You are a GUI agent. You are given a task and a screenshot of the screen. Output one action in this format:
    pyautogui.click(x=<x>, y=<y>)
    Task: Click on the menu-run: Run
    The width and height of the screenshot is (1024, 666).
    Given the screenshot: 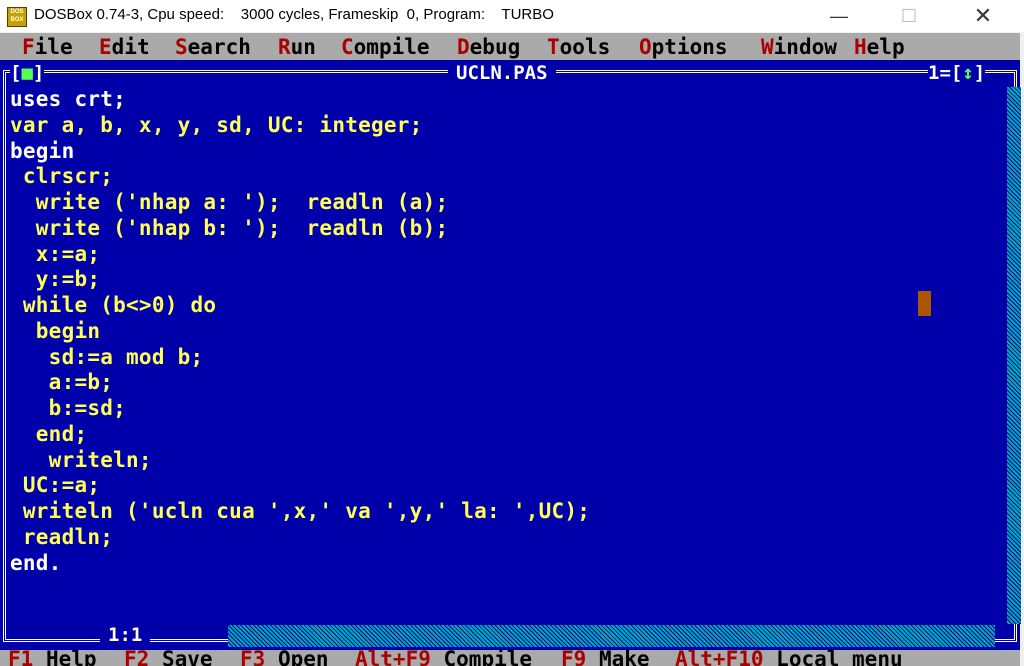 What is the action you would take?
    pyautogui.click(x=297, y=47)
    